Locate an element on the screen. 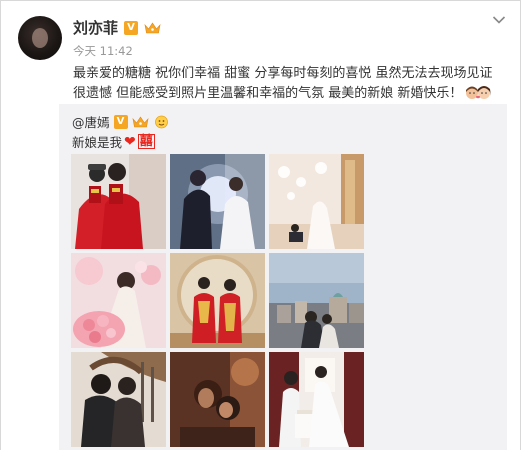  chevron-down-icon is located at coordinates (499, 20).